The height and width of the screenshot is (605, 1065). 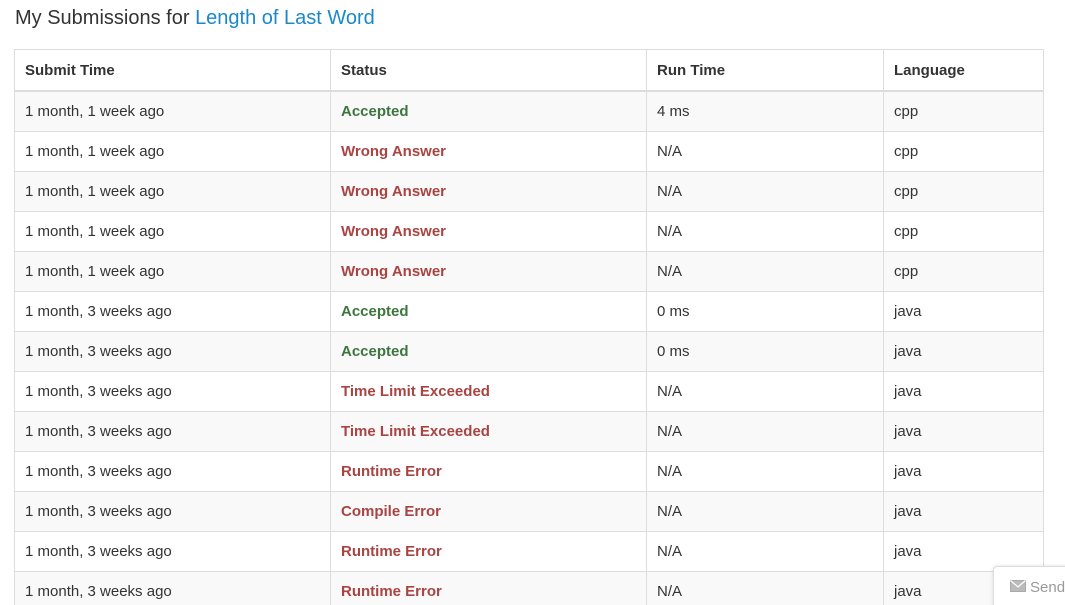 I want to click on status-cell: Compile Error, so click(x=488, y=511).